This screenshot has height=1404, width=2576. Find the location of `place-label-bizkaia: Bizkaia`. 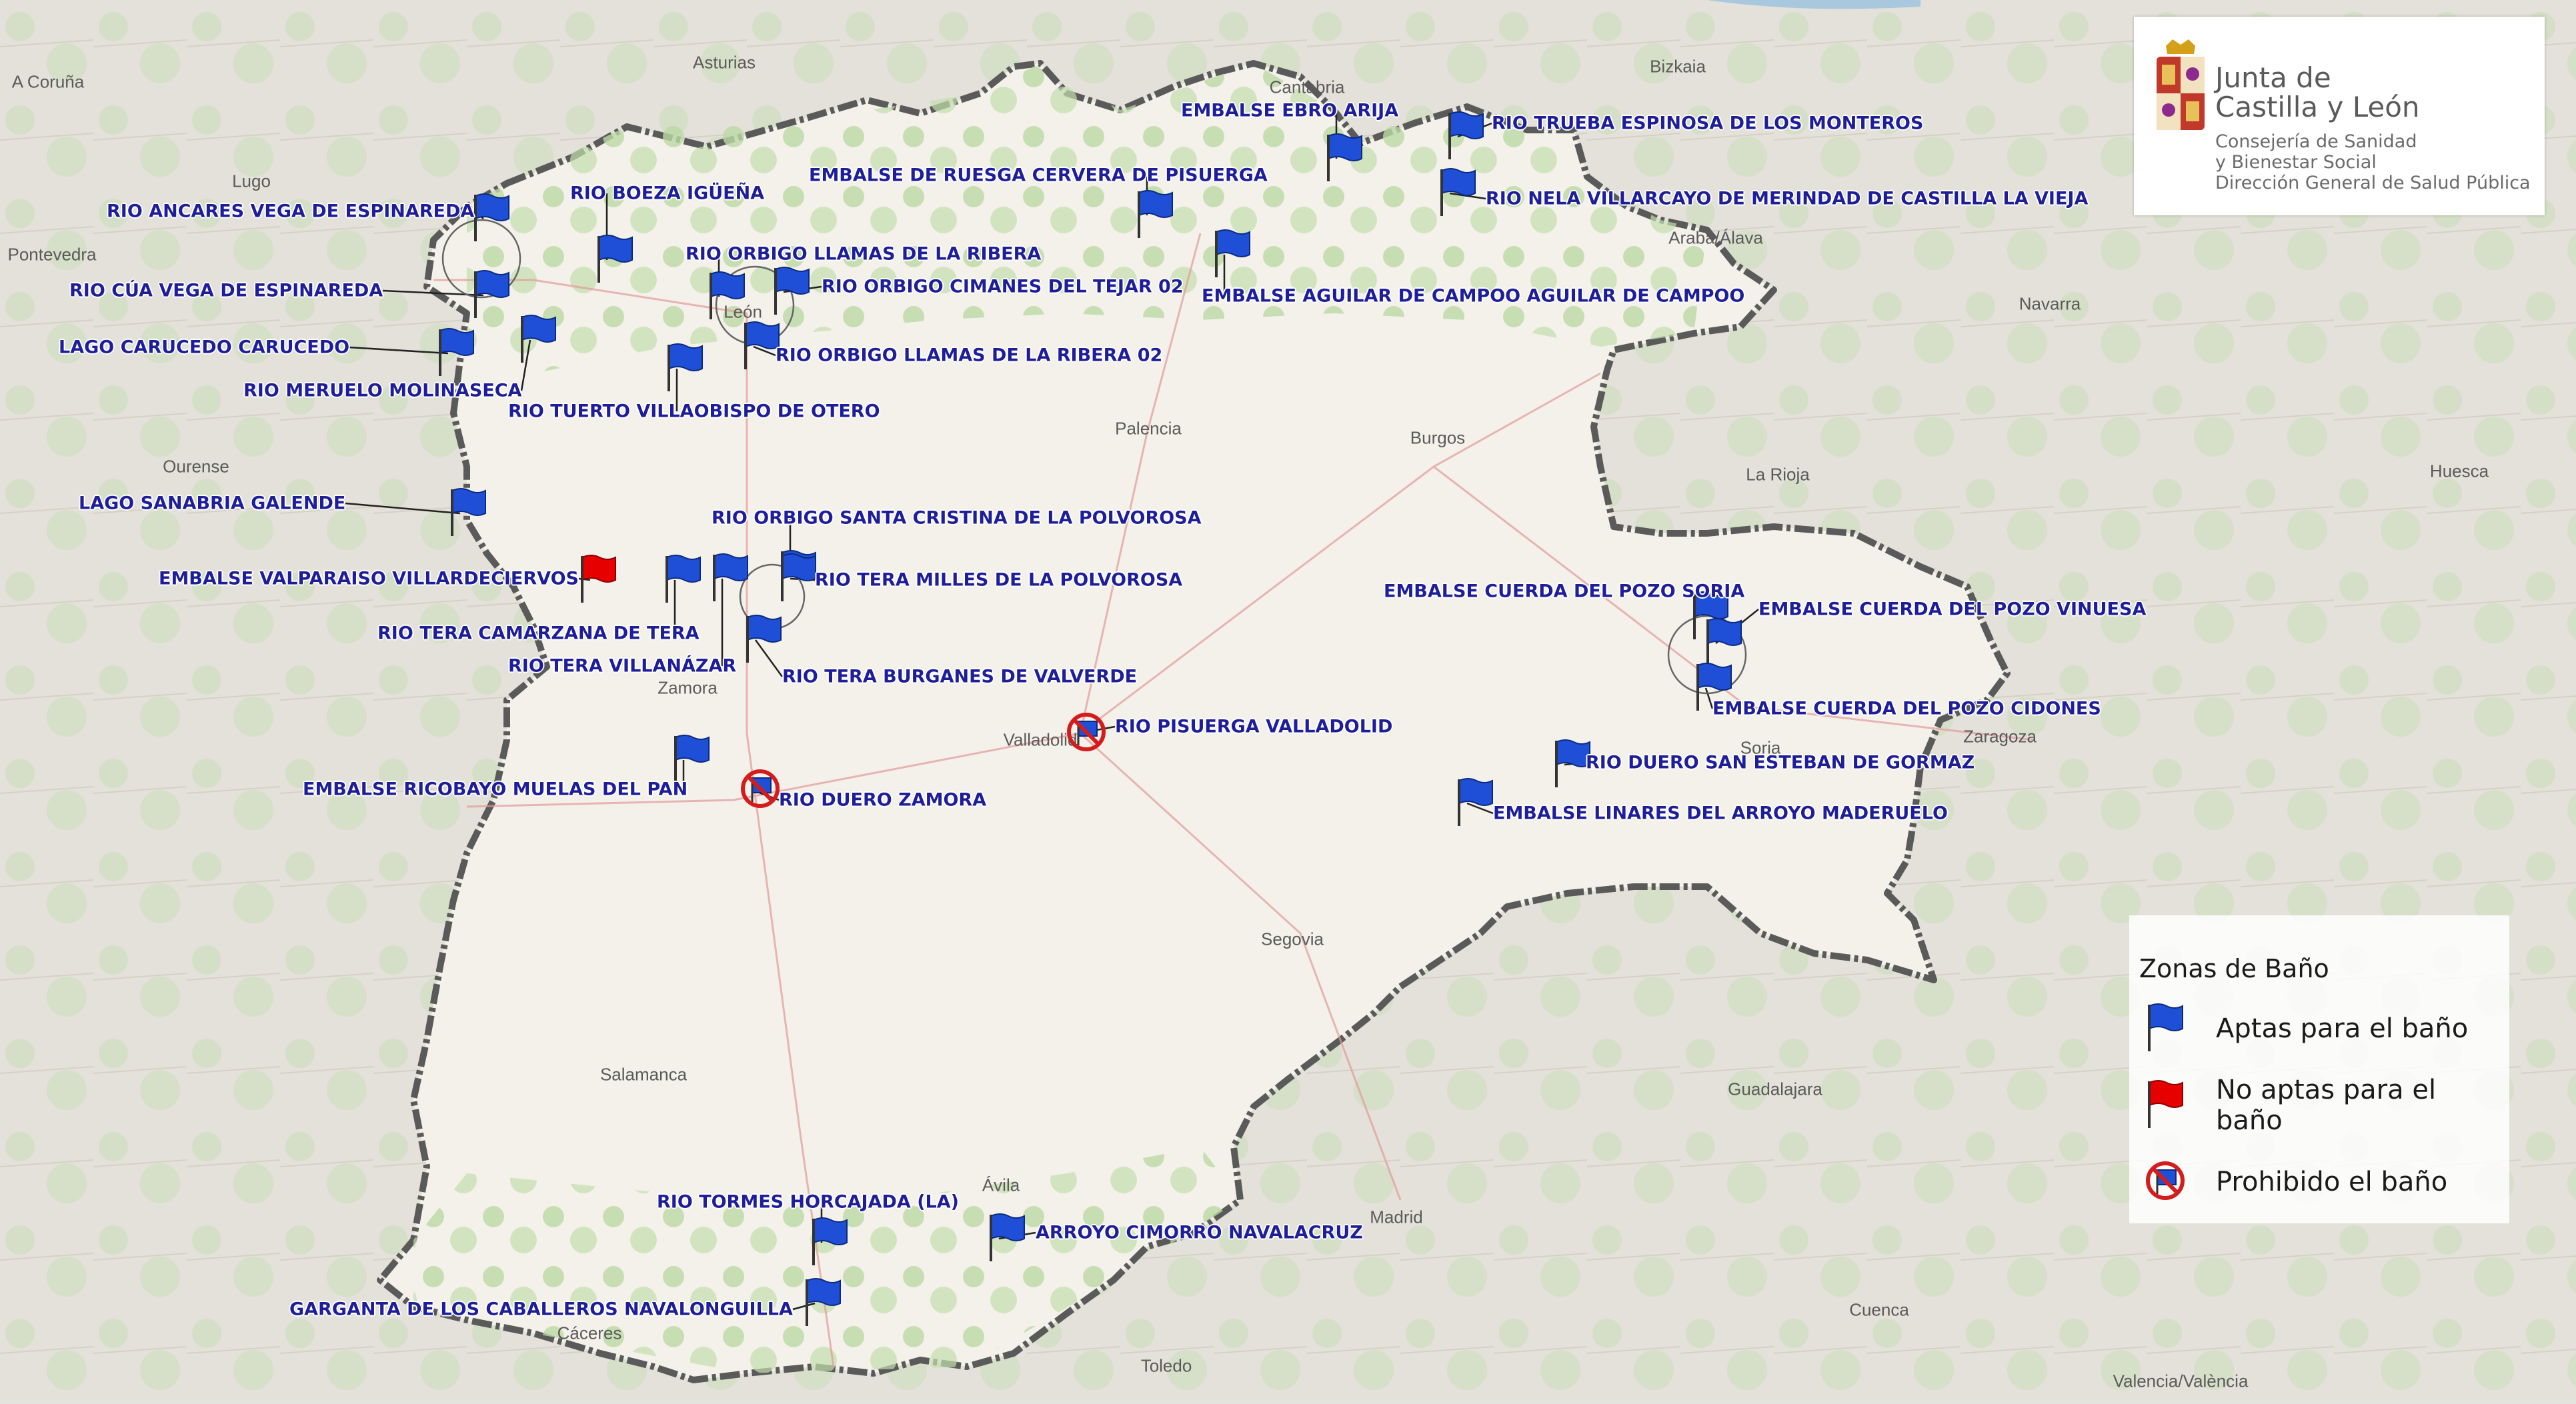

place-label-bizkaia: Bizkaia is located at coordinates (1678, 66).